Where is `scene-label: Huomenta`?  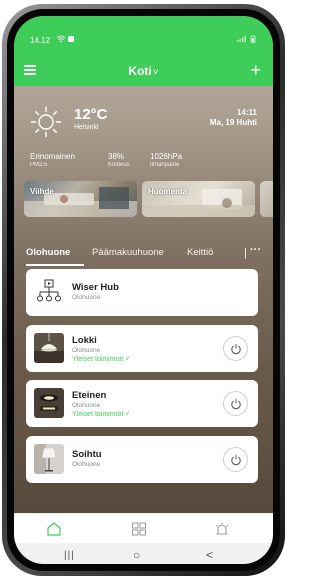
scene-label: Huomenta is located at coordinates (168, 191).